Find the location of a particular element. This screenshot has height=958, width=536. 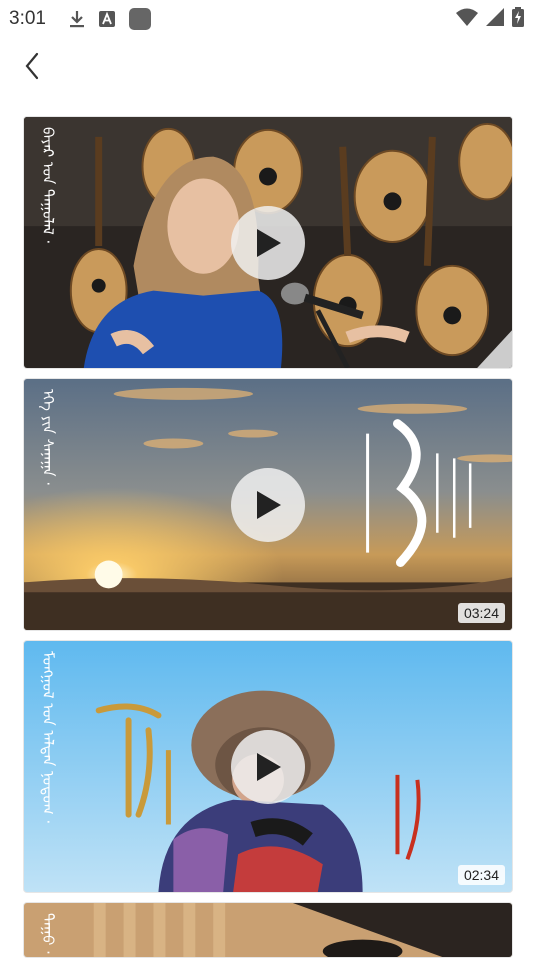

battery-charging-icon is located at coordinates (518, 17).